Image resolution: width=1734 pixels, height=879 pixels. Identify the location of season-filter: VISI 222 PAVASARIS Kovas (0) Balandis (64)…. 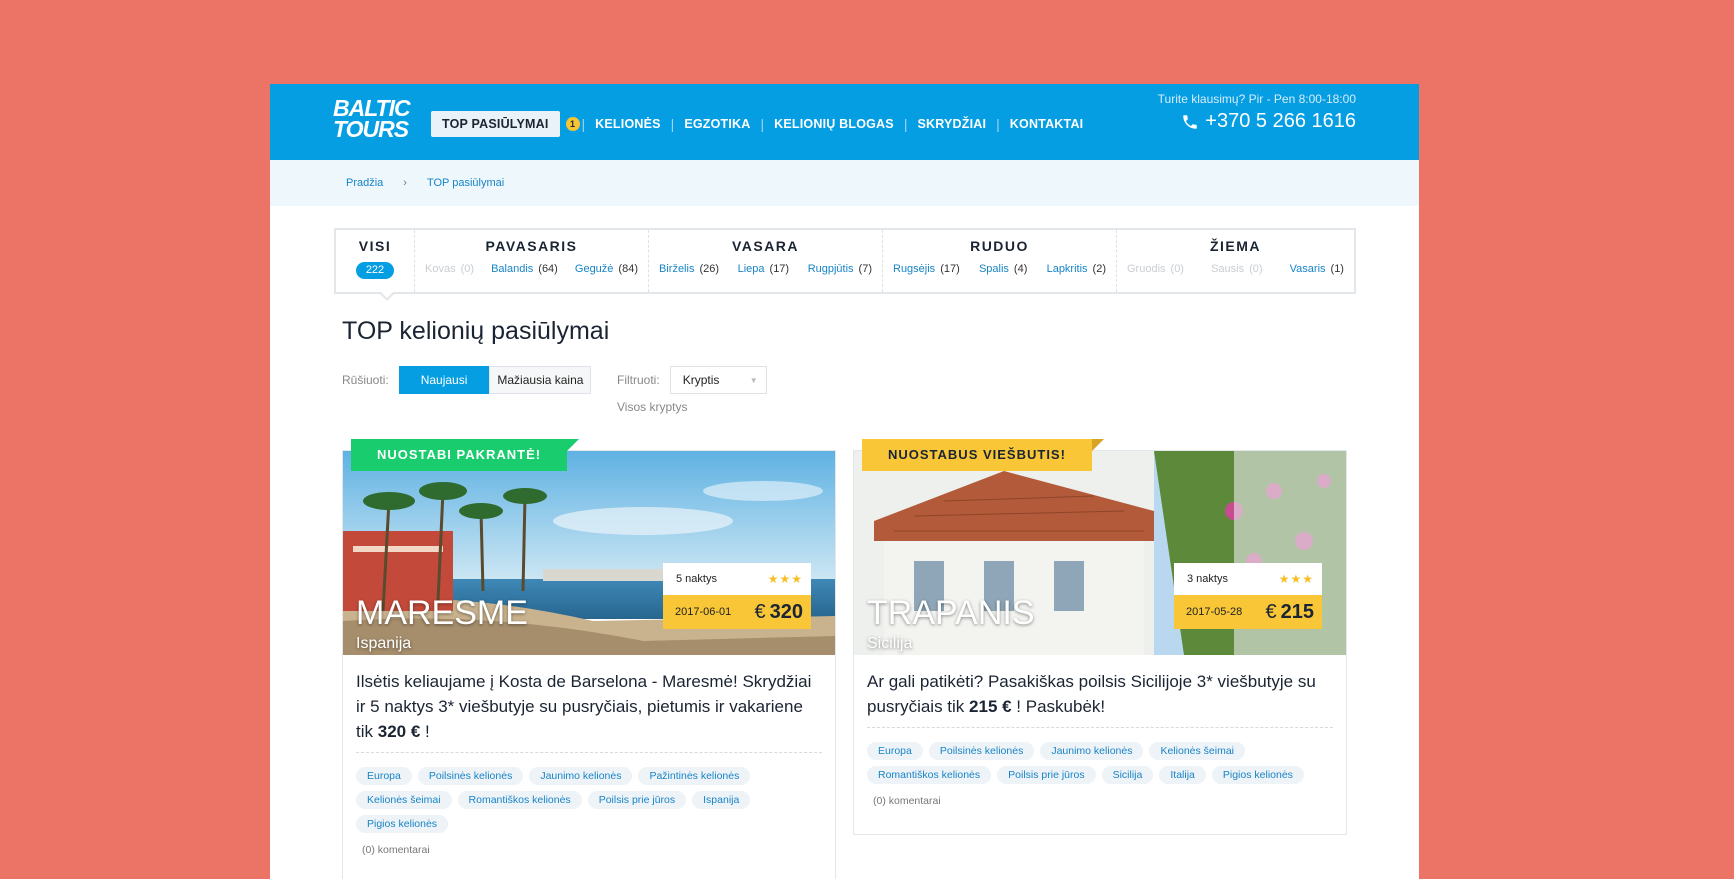
(845, 264).